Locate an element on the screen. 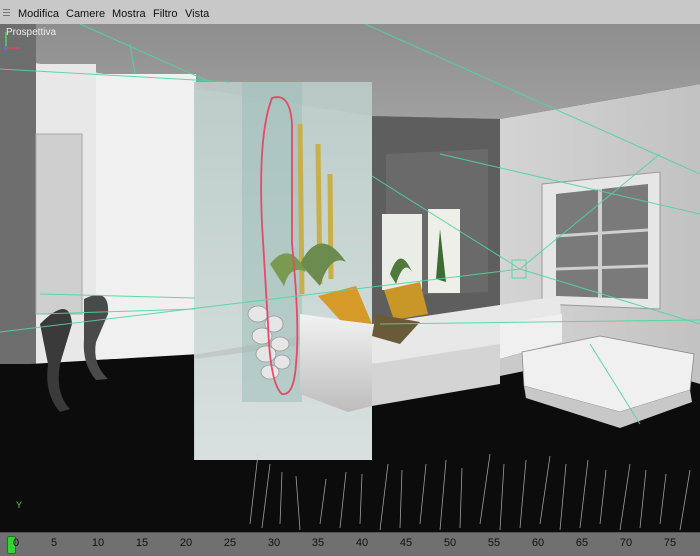 Image resolution: width=700 pixels, height=556 pixels. menu-vista: Vista is located at coordinates (197, 14).